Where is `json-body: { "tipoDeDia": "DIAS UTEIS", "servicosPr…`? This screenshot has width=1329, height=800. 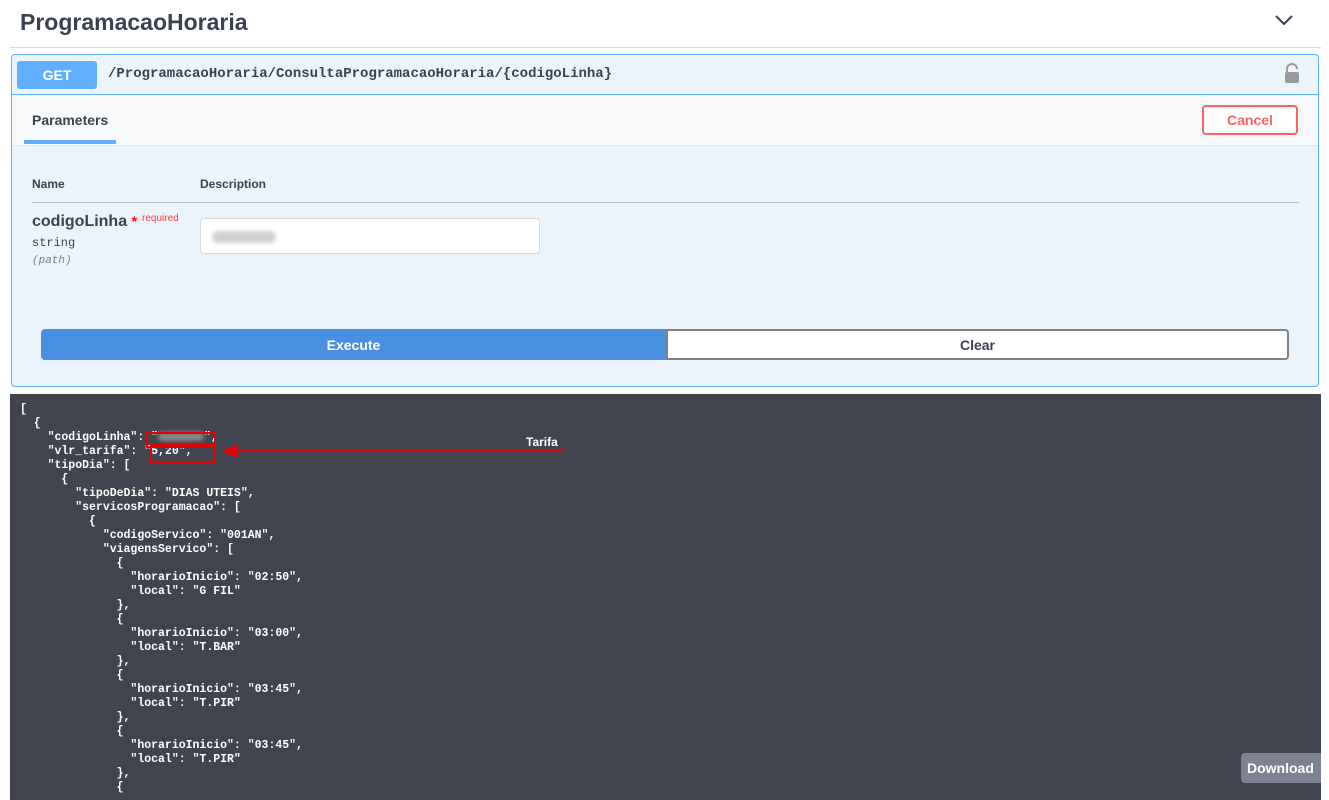 json-body: { "tipoDeDia": "DIAS UTEIS", "servicosPr… is located at coordinates (182, 633).